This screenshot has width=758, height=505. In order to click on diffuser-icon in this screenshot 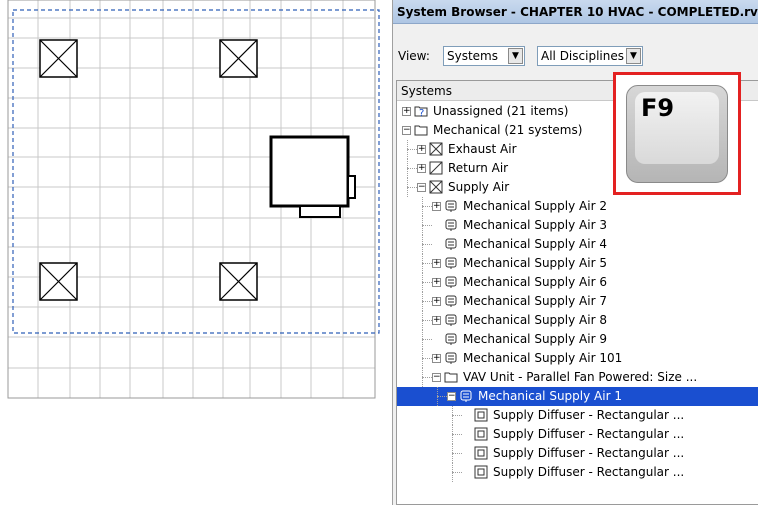, I will do `click(481, 472)`.